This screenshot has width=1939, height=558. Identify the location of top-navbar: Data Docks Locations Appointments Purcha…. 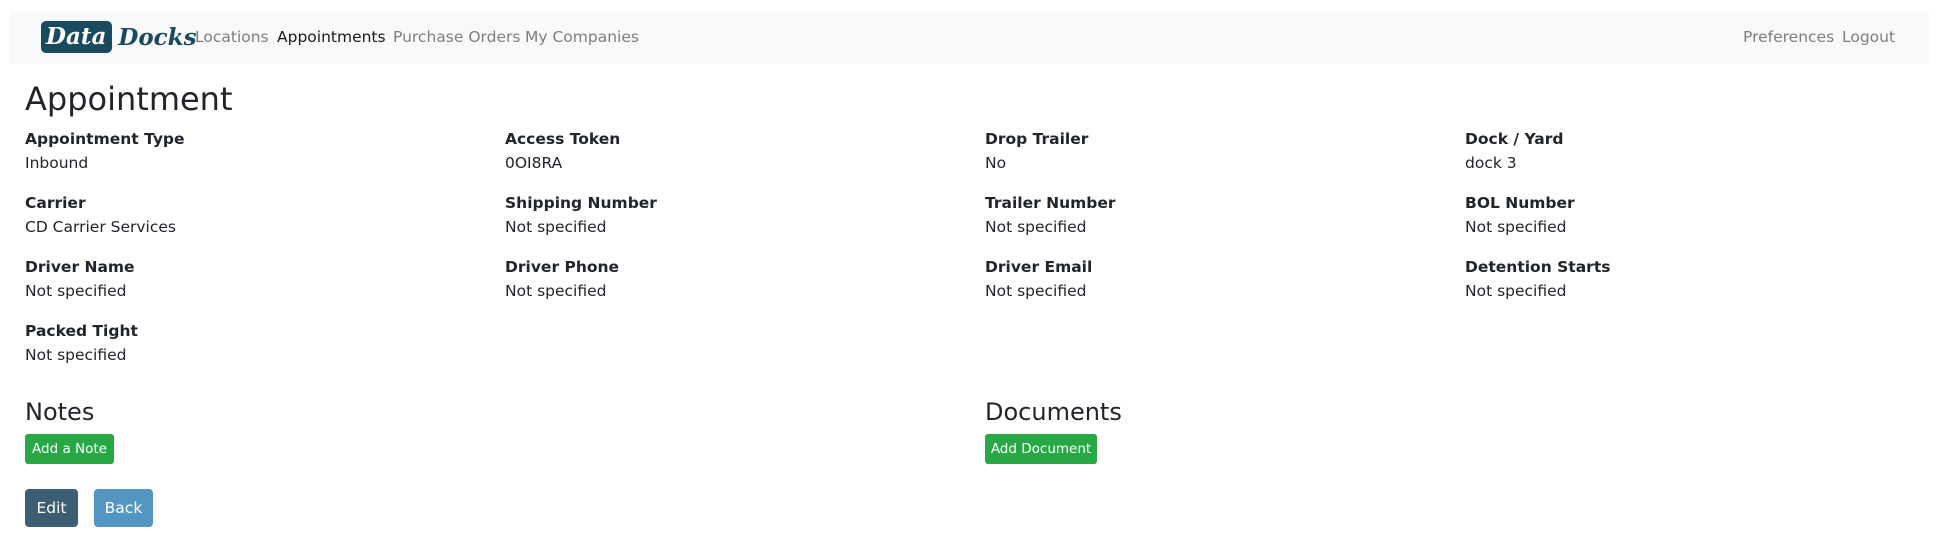
(969, 37).